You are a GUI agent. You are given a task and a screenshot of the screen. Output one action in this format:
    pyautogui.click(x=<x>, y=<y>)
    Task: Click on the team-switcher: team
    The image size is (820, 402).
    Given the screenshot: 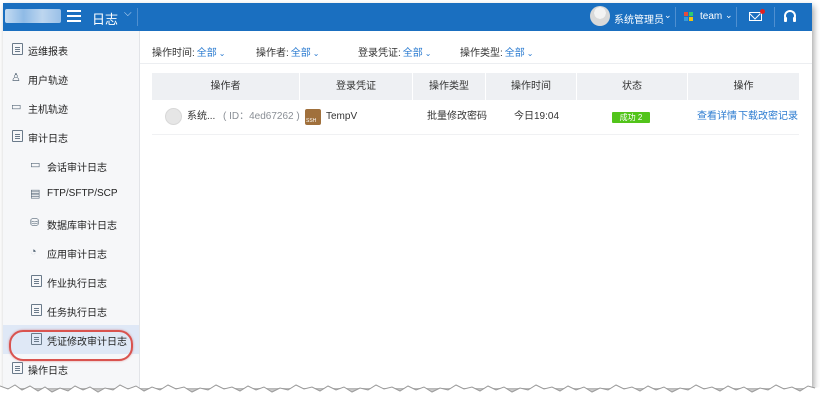 What is the action you would take?
    pyautogui.click(x=711, y=16)
    